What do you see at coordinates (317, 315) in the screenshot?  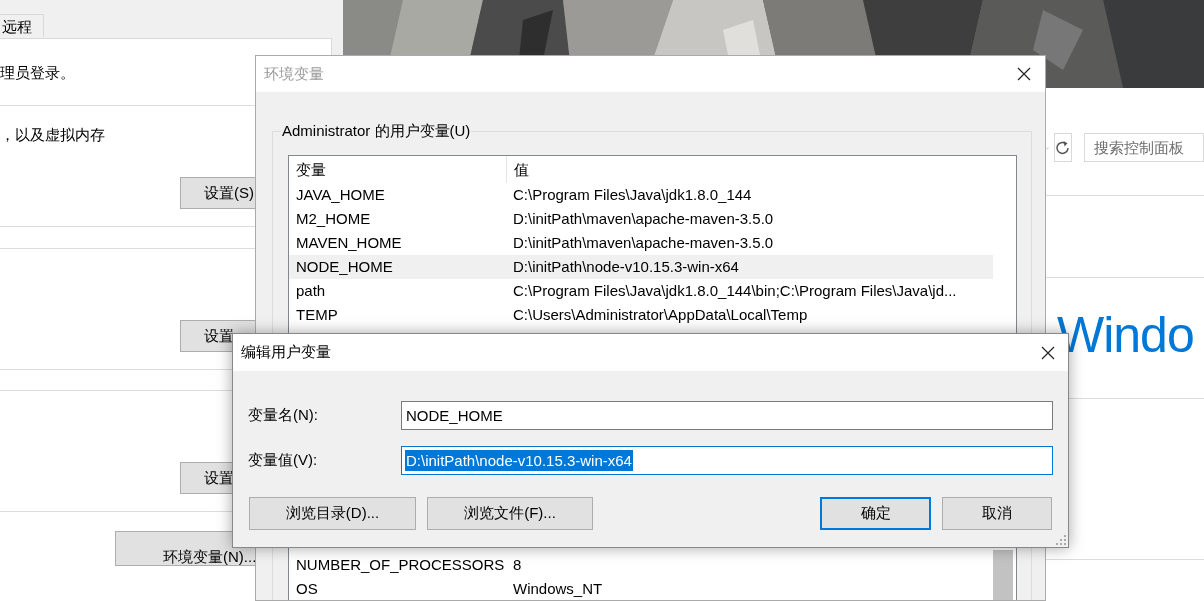 I see `list-cell-text: TEMP` at bounding box center [317, 315].